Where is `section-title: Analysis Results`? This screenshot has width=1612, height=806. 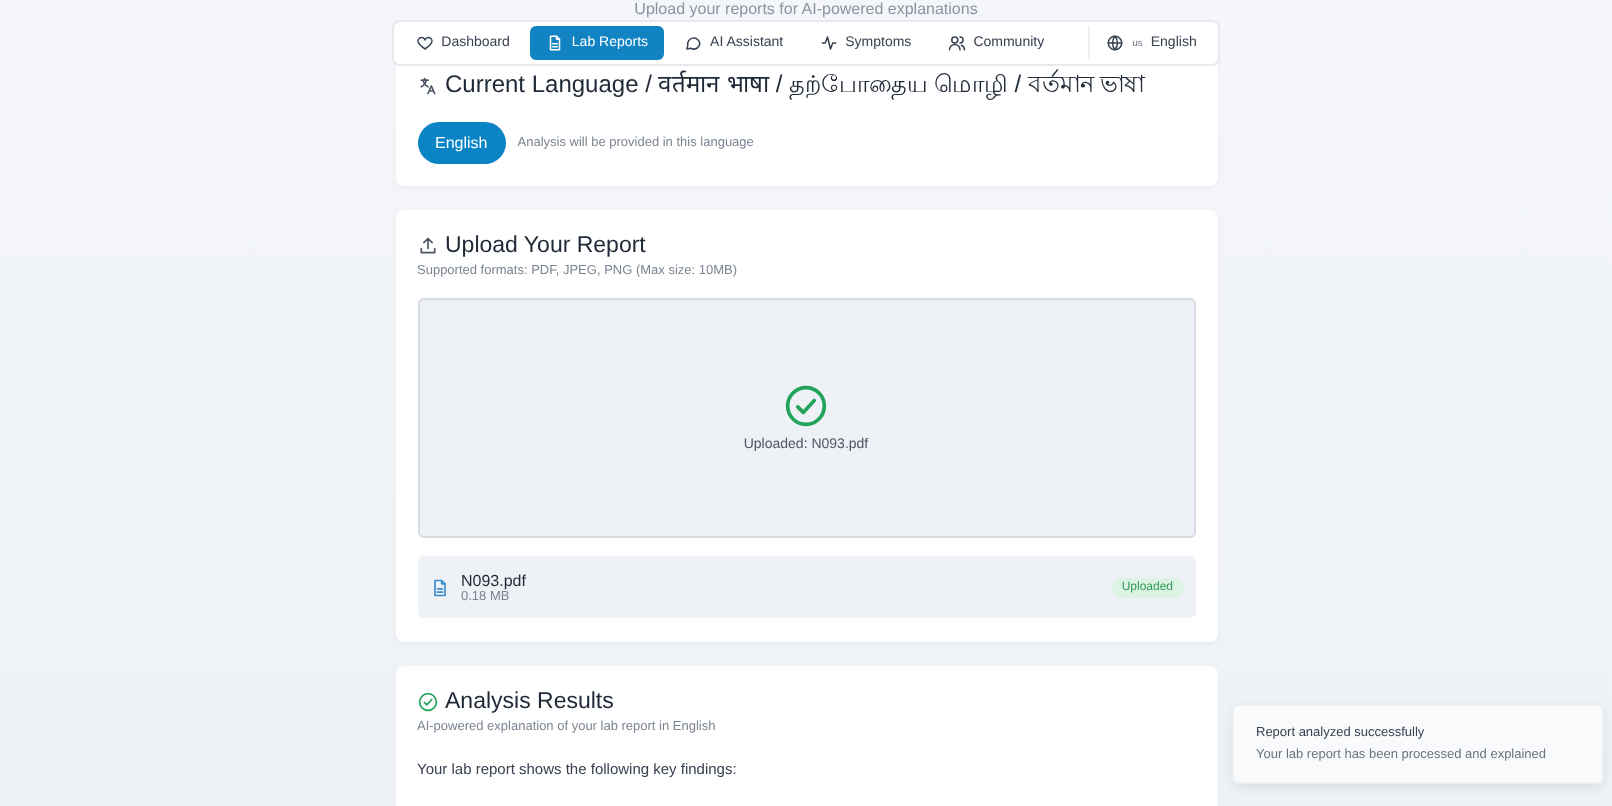
section-title: Analysis Results is located at coordinates (529, 702).